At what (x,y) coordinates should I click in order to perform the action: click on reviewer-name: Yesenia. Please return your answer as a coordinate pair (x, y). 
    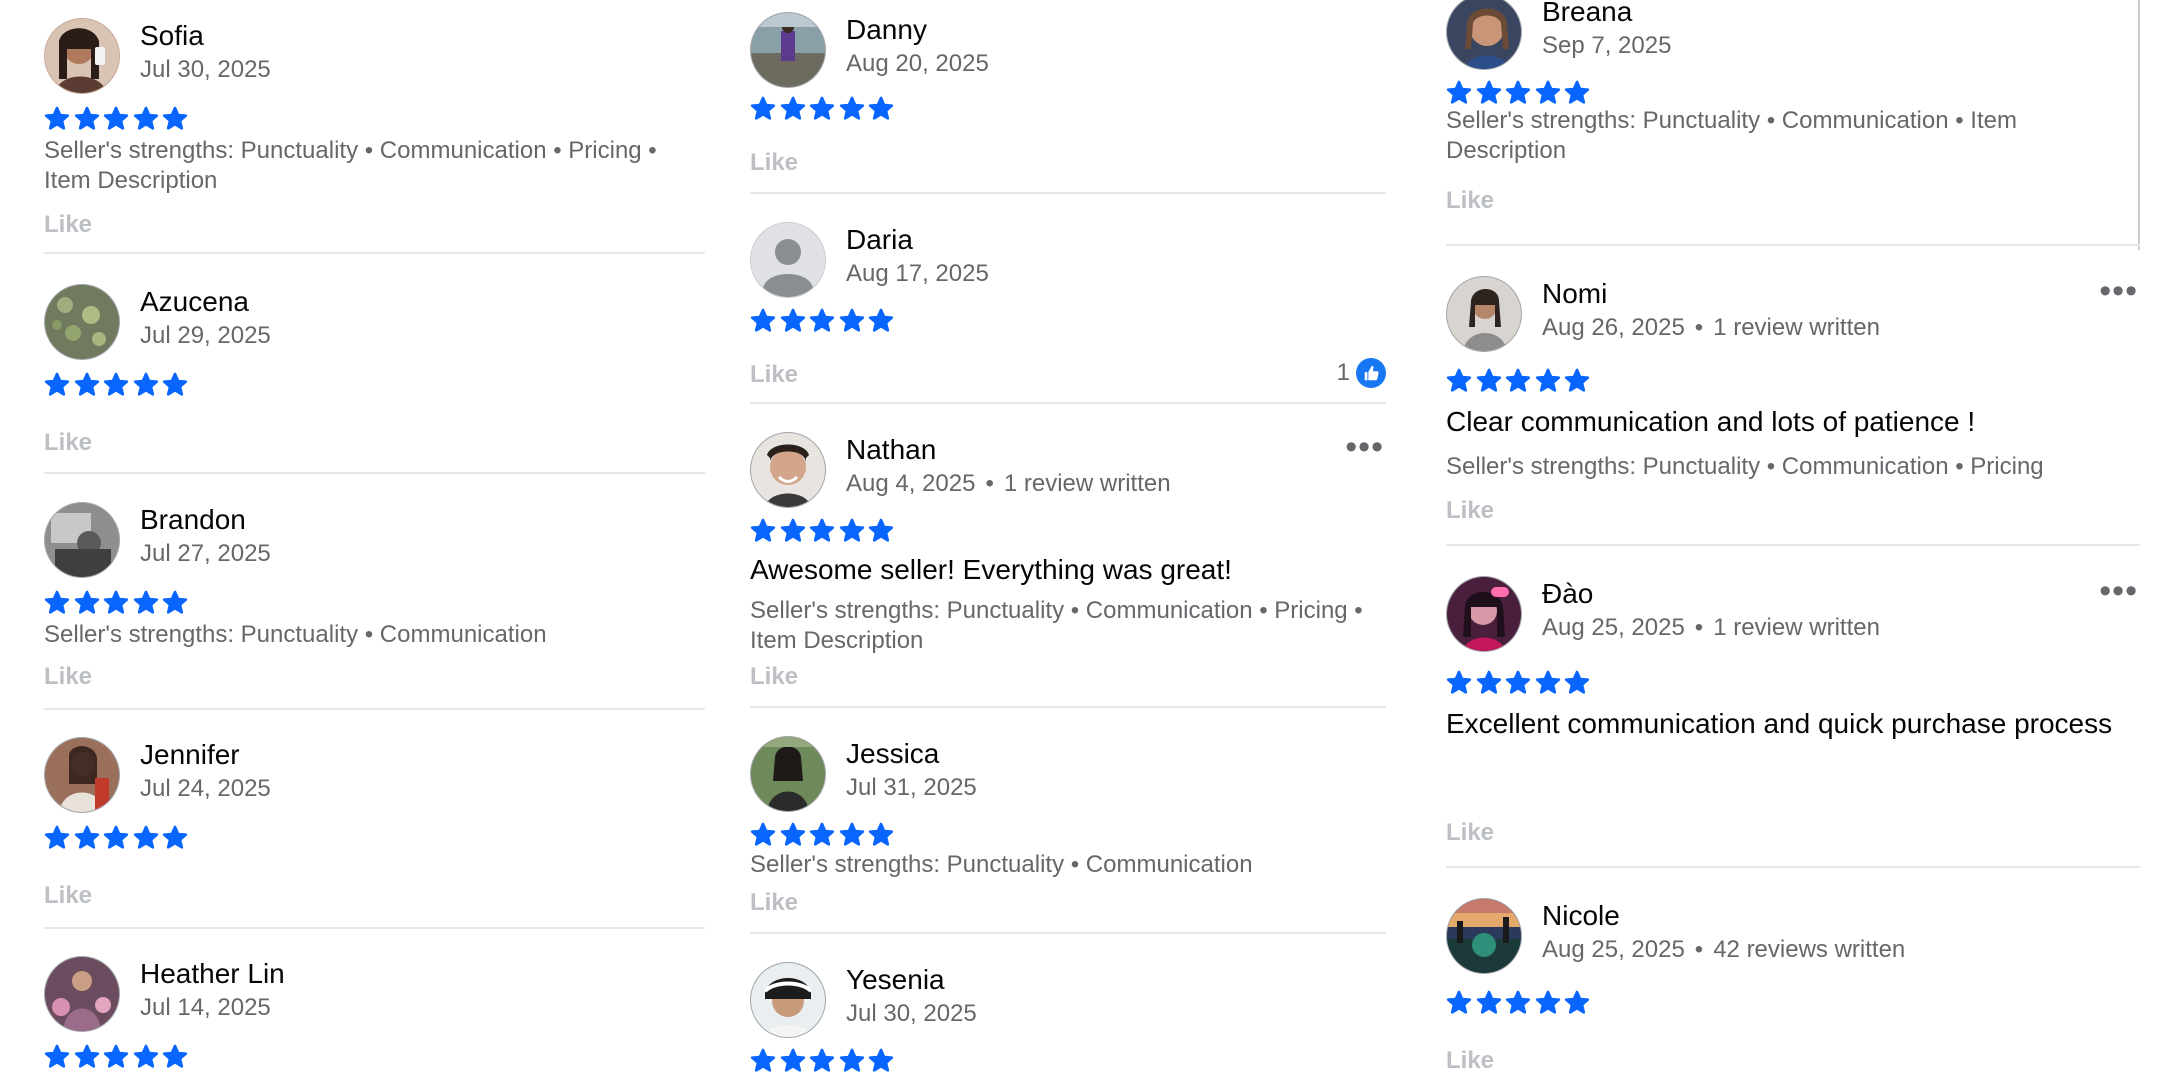
    Looking at the image, I should click on (895, 980).